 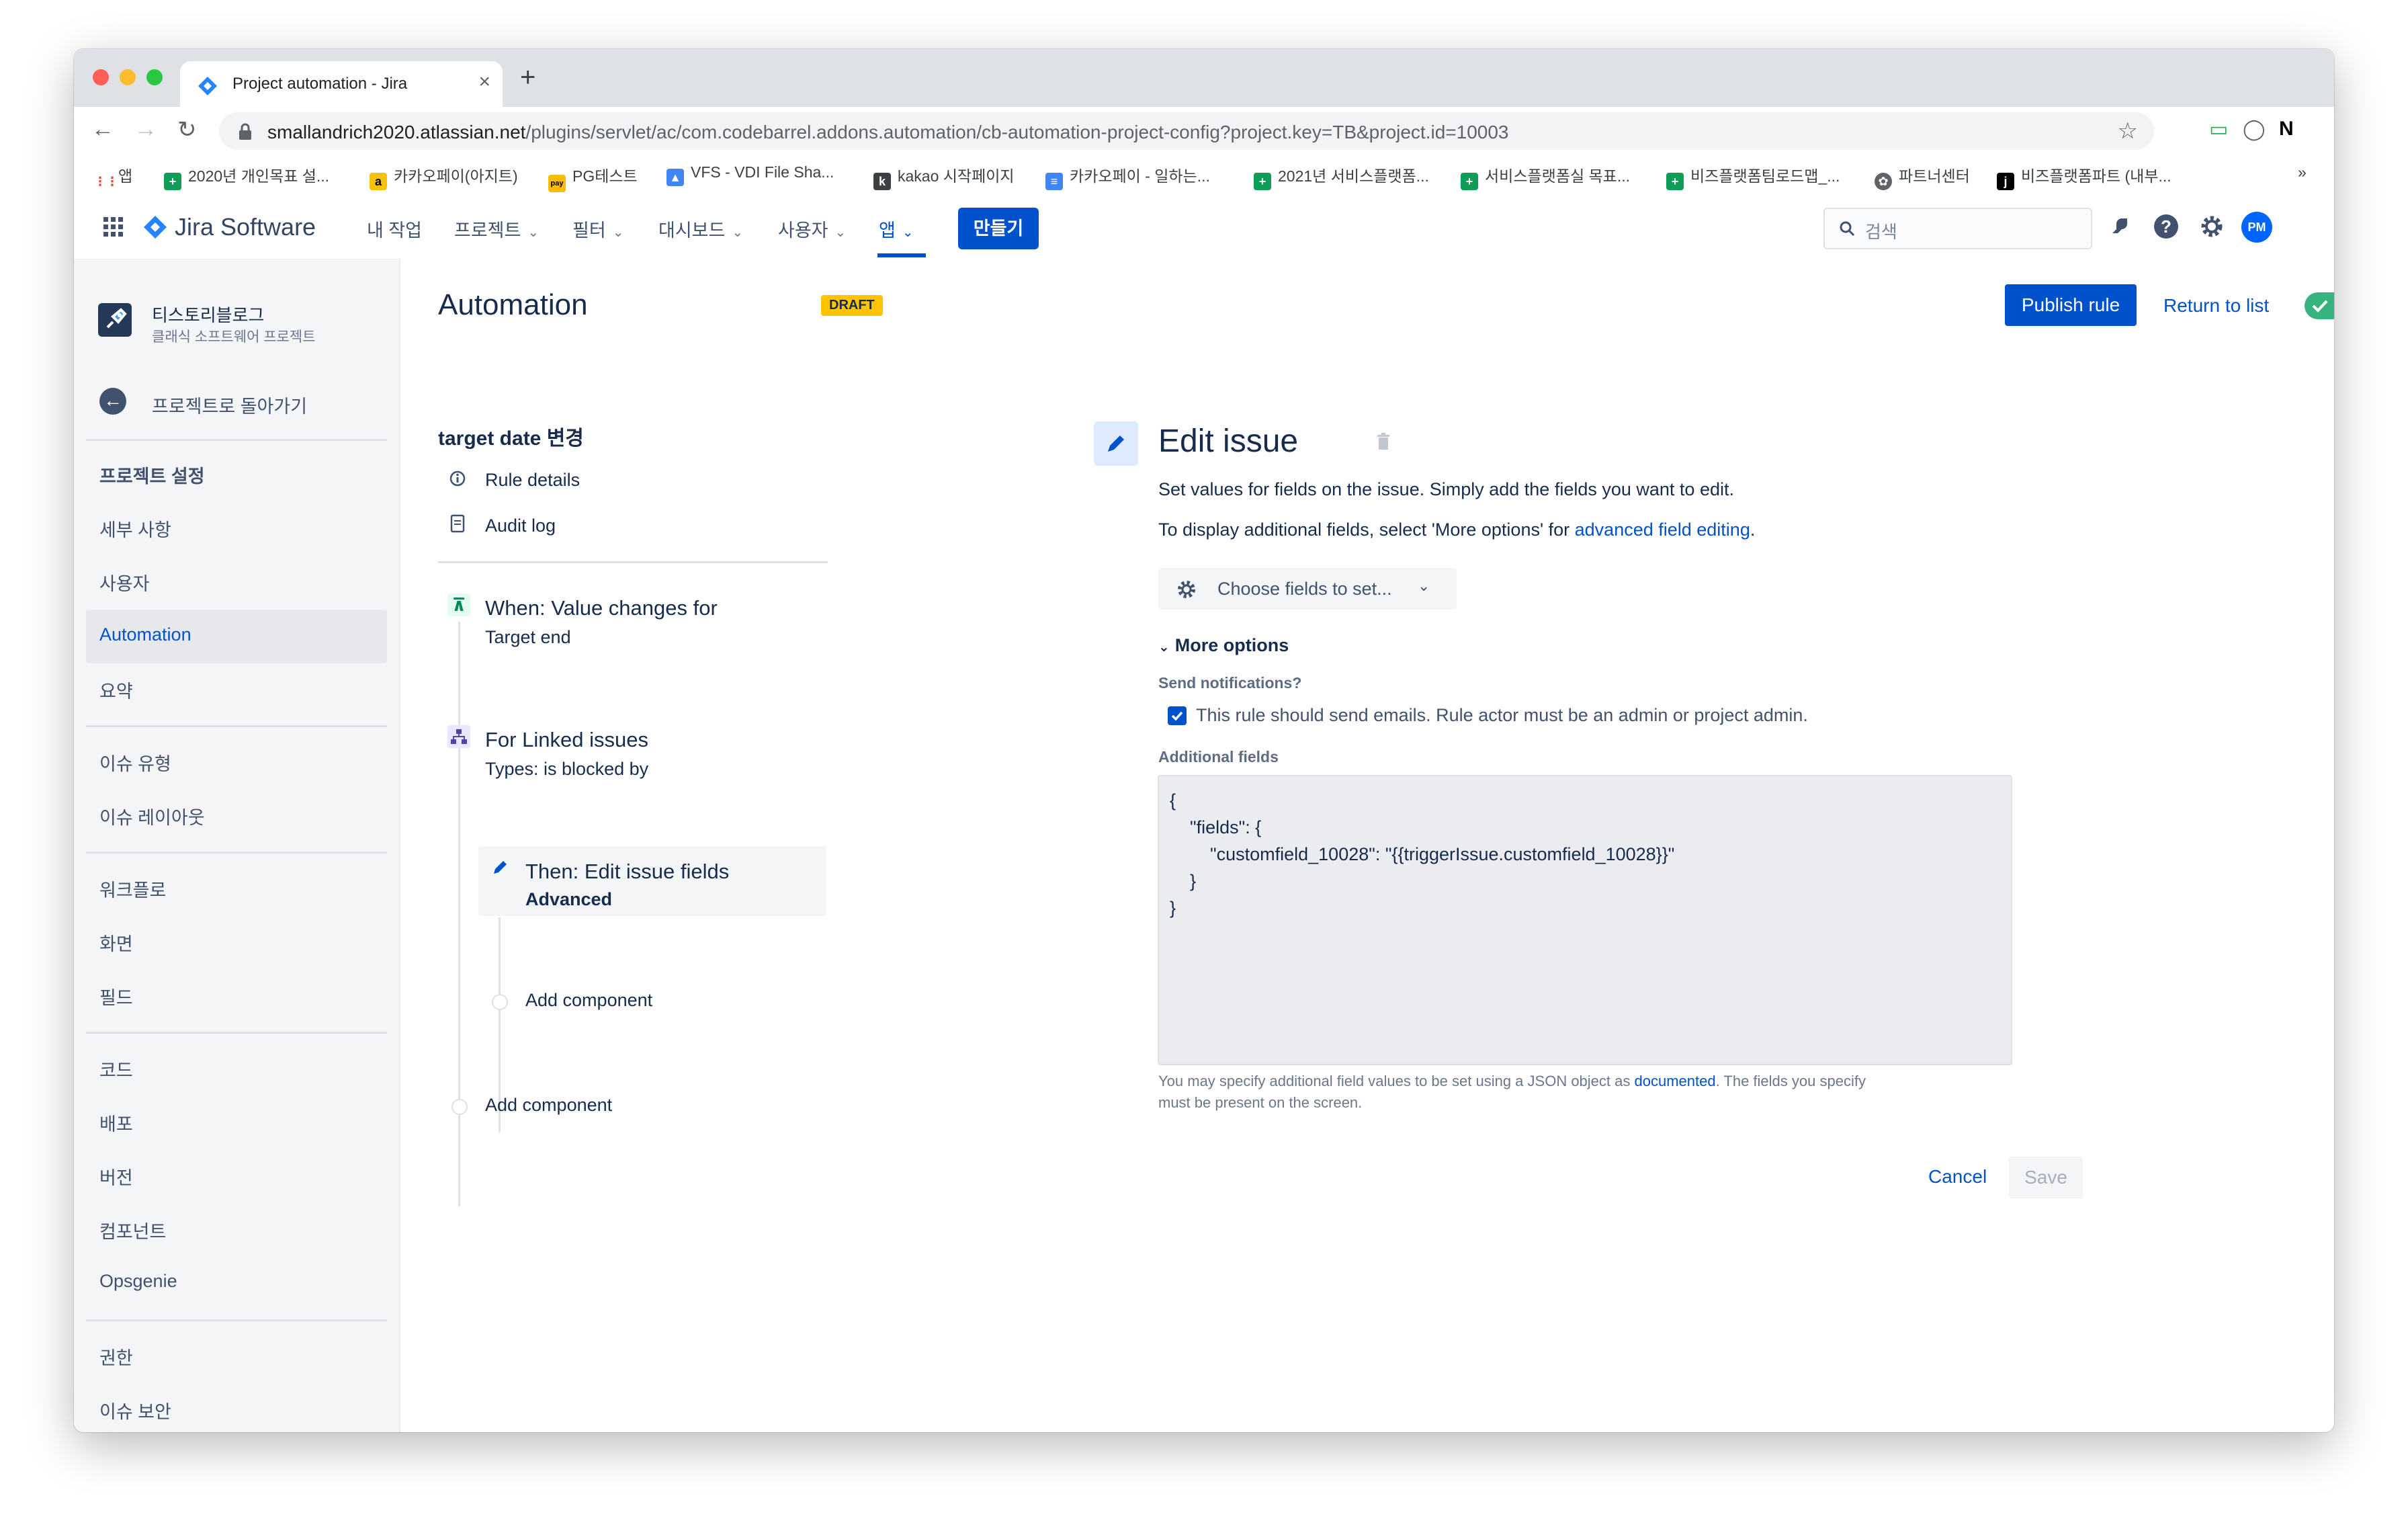 I want to click on extension-icon: ▭, so click(x=2218, y=129).